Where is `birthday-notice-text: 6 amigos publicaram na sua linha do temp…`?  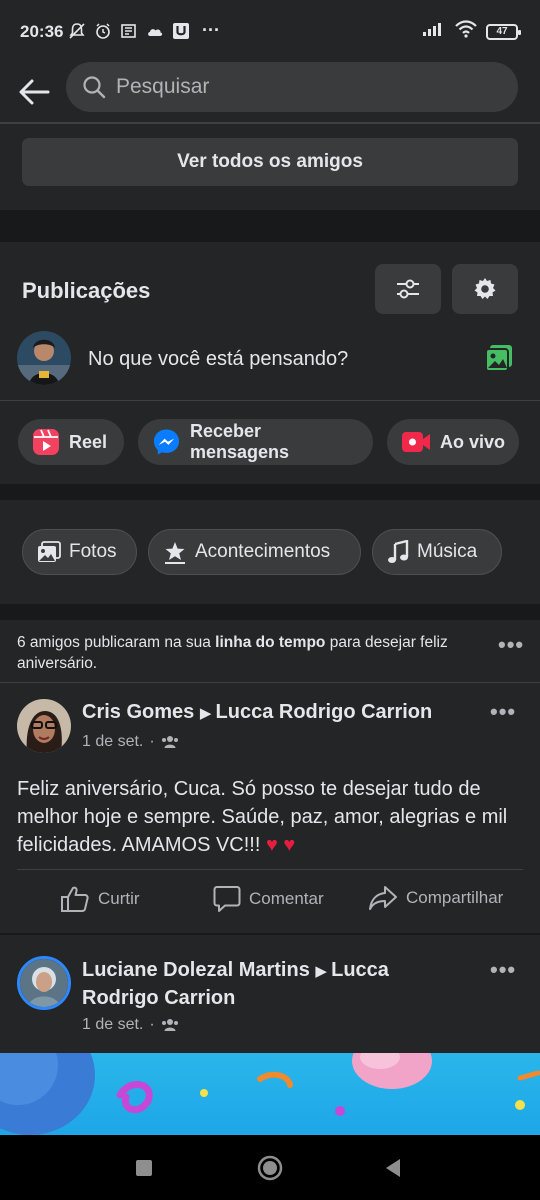 birthday-notice-text: 6 amigos publicaram na sua linha do temp… is located at coordinates (252, 653).